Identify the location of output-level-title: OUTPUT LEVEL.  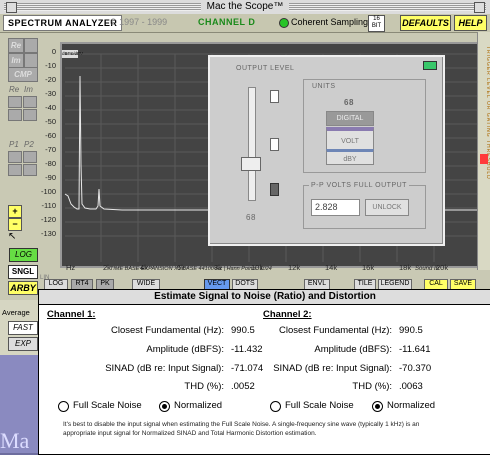
(265, 68).